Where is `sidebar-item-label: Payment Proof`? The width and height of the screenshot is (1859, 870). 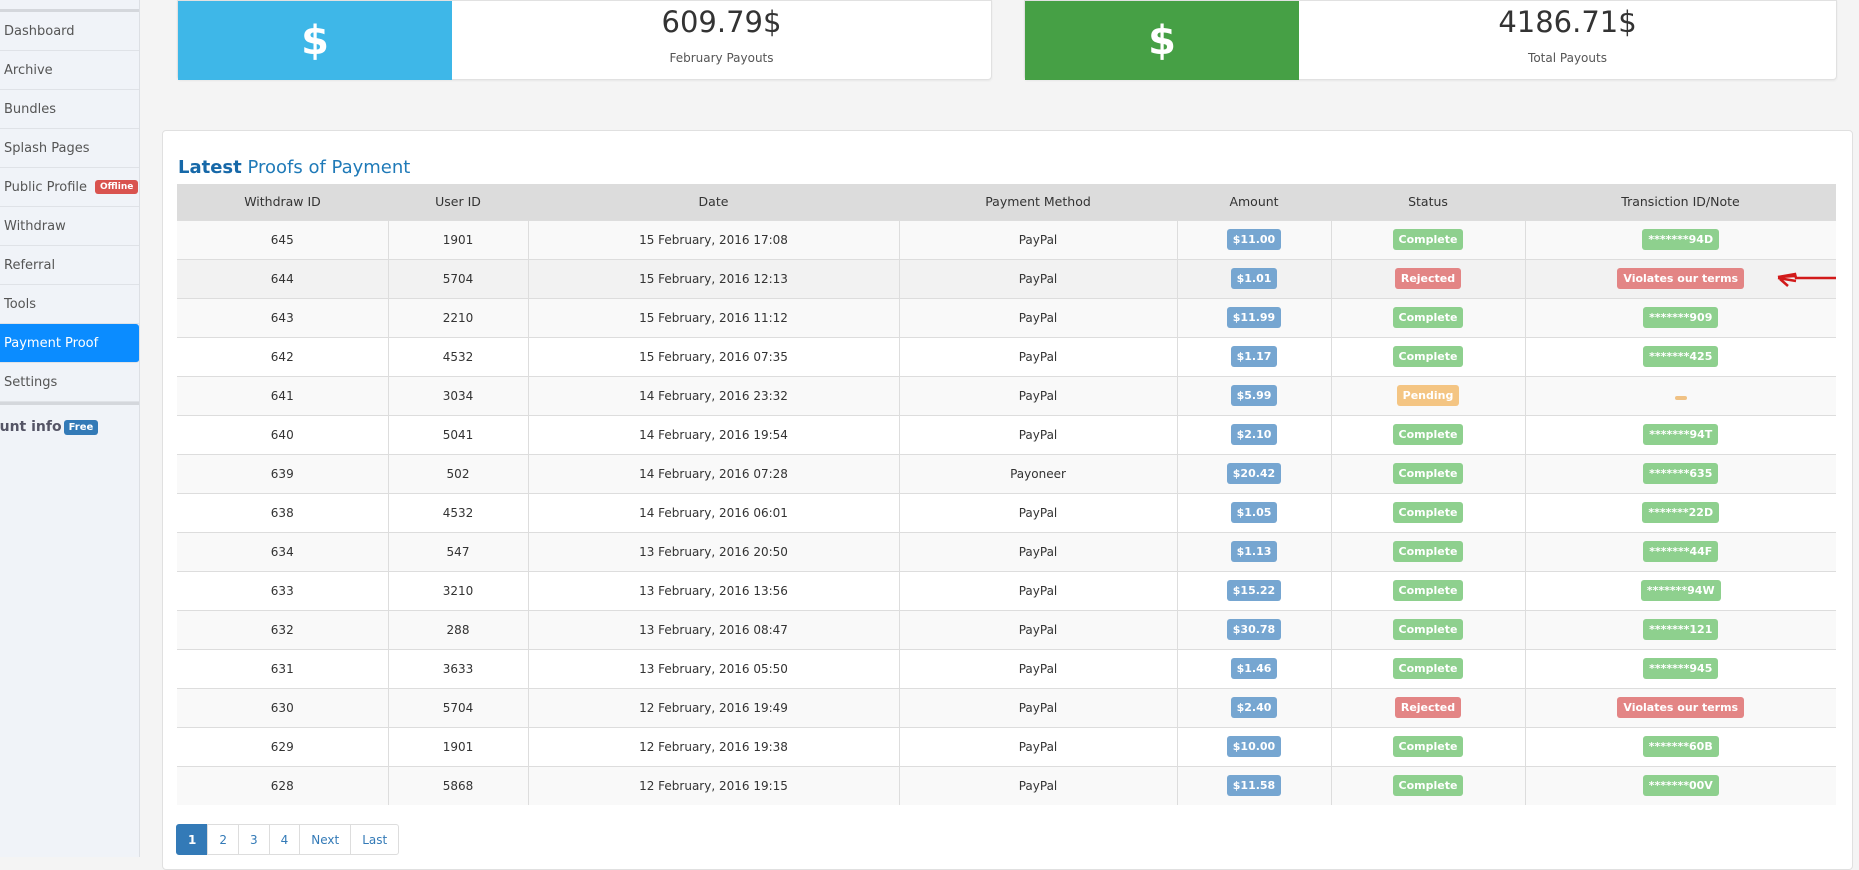
sidebar-item-label: Payment Proof is located at coordinates (51, 343).